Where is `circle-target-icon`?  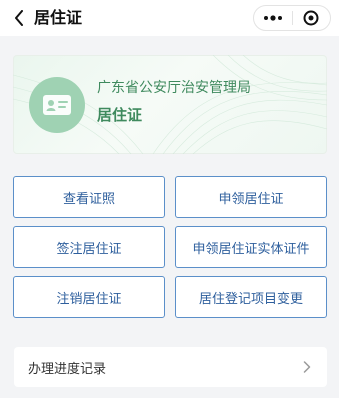
circle-target-icon is located at coordinates (311, 18).